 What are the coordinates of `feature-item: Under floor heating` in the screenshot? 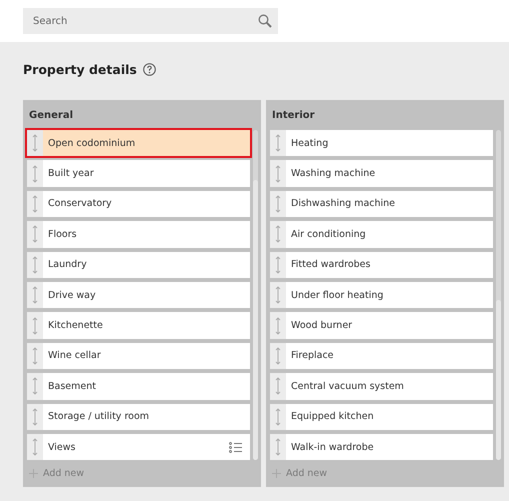 It's located at (381, 295).